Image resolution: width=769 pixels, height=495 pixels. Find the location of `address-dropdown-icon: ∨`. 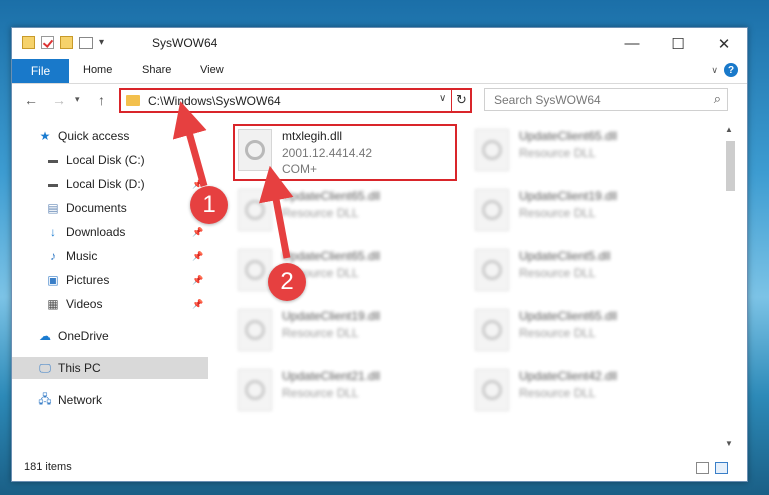

address-dropdown-icon: ∨ is located at coordinates (442, 98).